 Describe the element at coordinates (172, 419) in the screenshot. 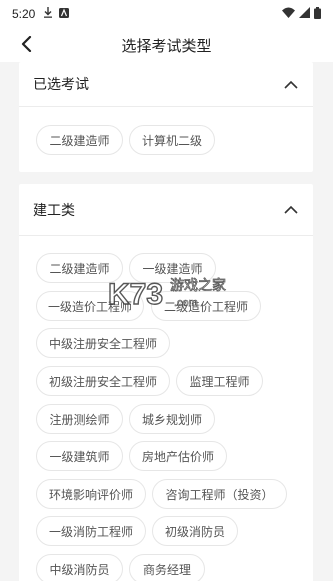

I see `exam-tag: 城乡规划师` at that location.